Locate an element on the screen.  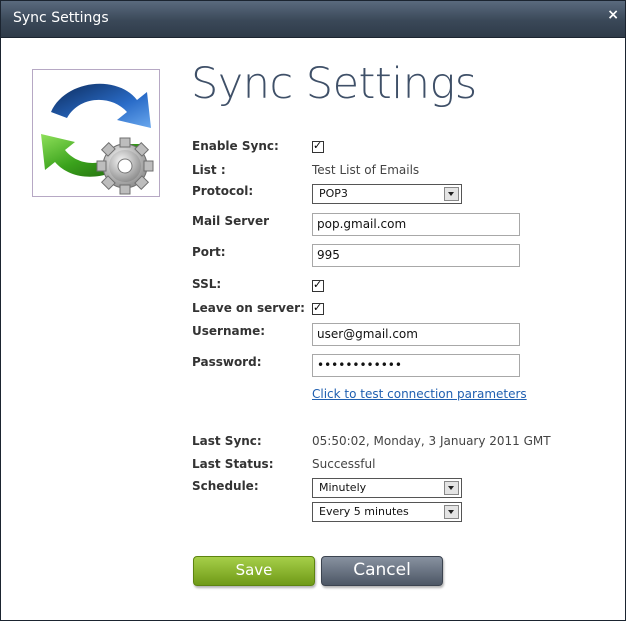
mail-server-label: Mail Server is located at coordinates (231, 221).